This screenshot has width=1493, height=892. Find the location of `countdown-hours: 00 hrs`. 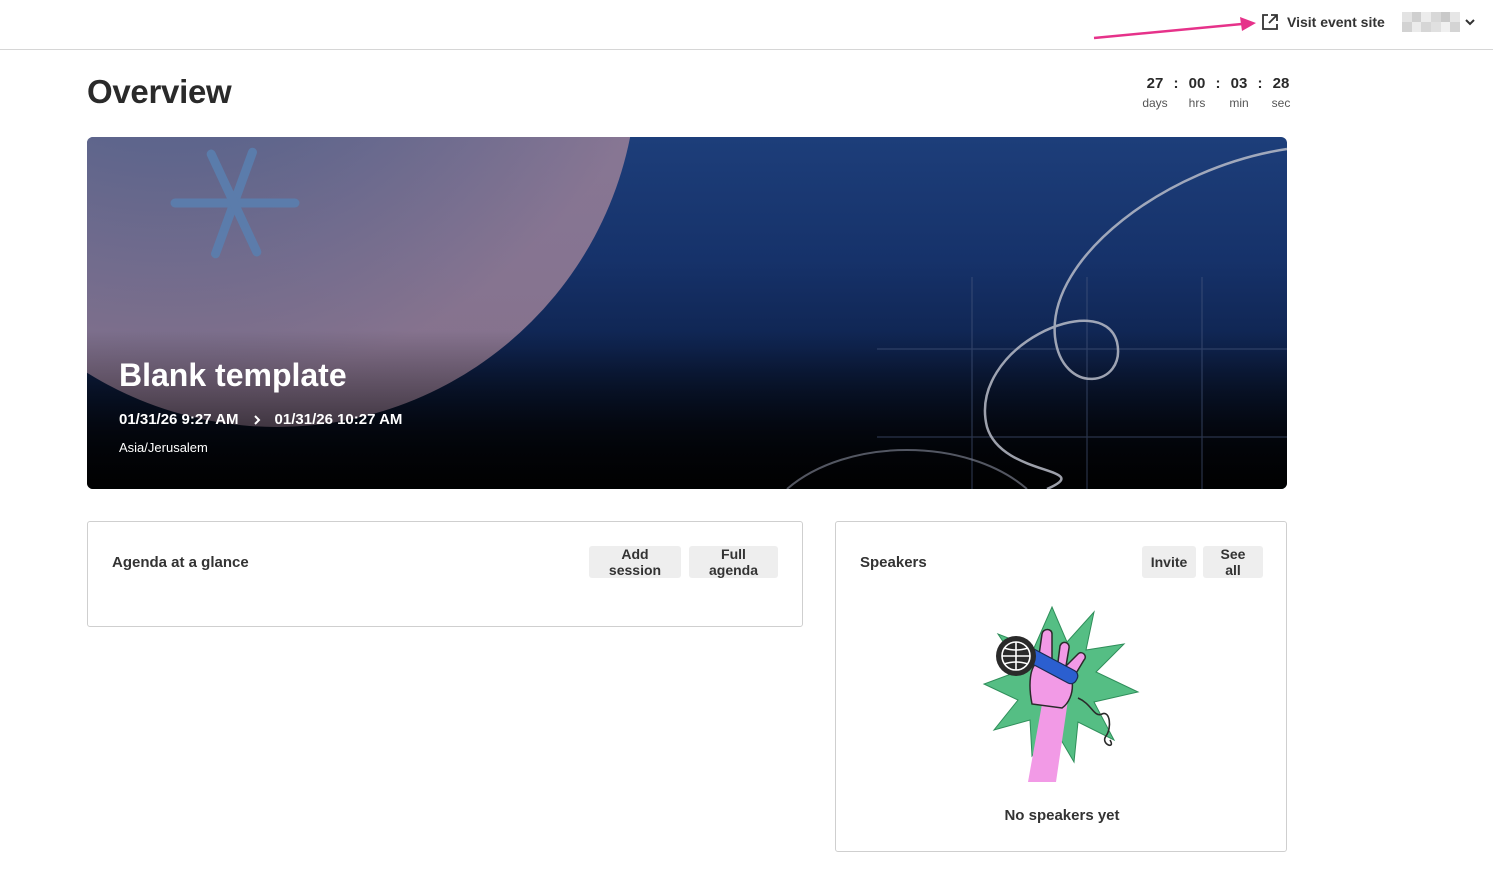

countdown-hours: 00 hrs is located at coordinates (1197, 92).